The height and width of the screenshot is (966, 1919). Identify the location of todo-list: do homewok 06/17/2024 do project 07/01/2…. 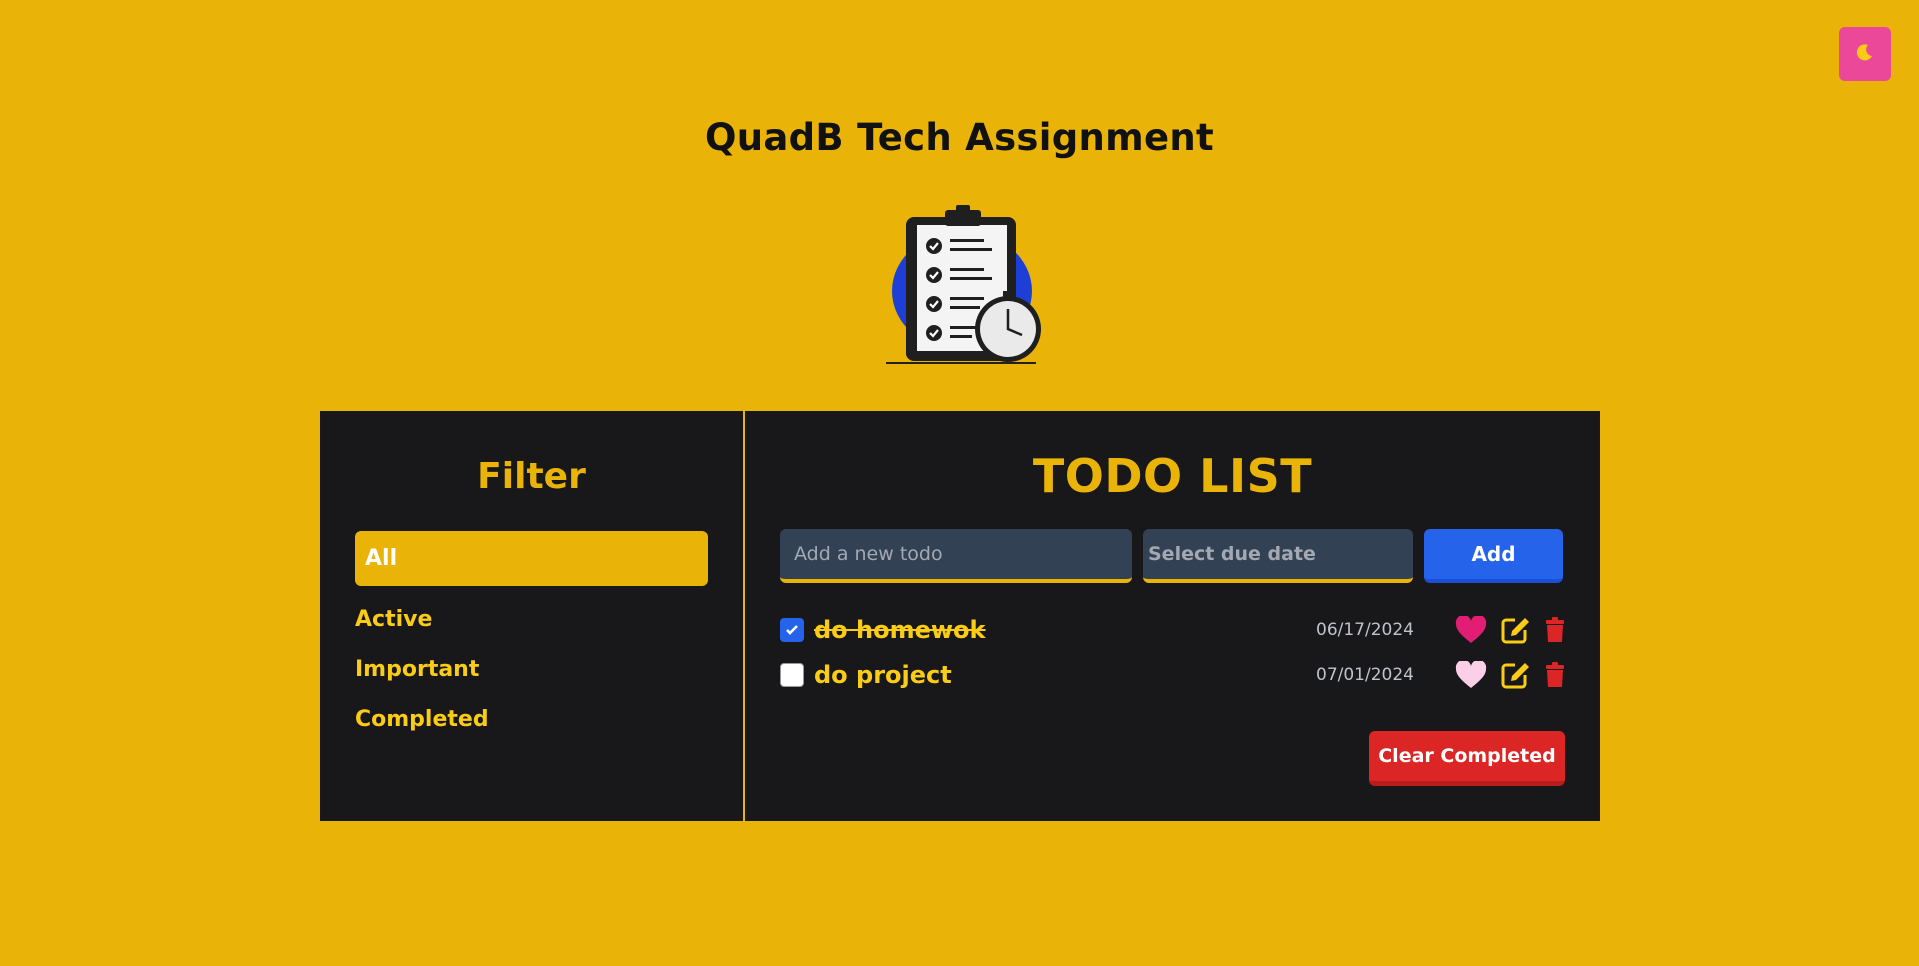
(1172, 652).